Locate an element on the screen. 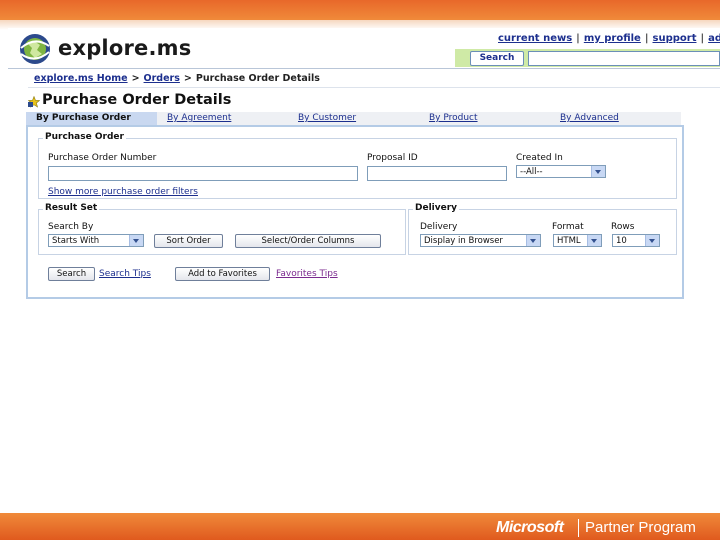  delivery-value: Display in Browser is located at coordinates (463, 241).